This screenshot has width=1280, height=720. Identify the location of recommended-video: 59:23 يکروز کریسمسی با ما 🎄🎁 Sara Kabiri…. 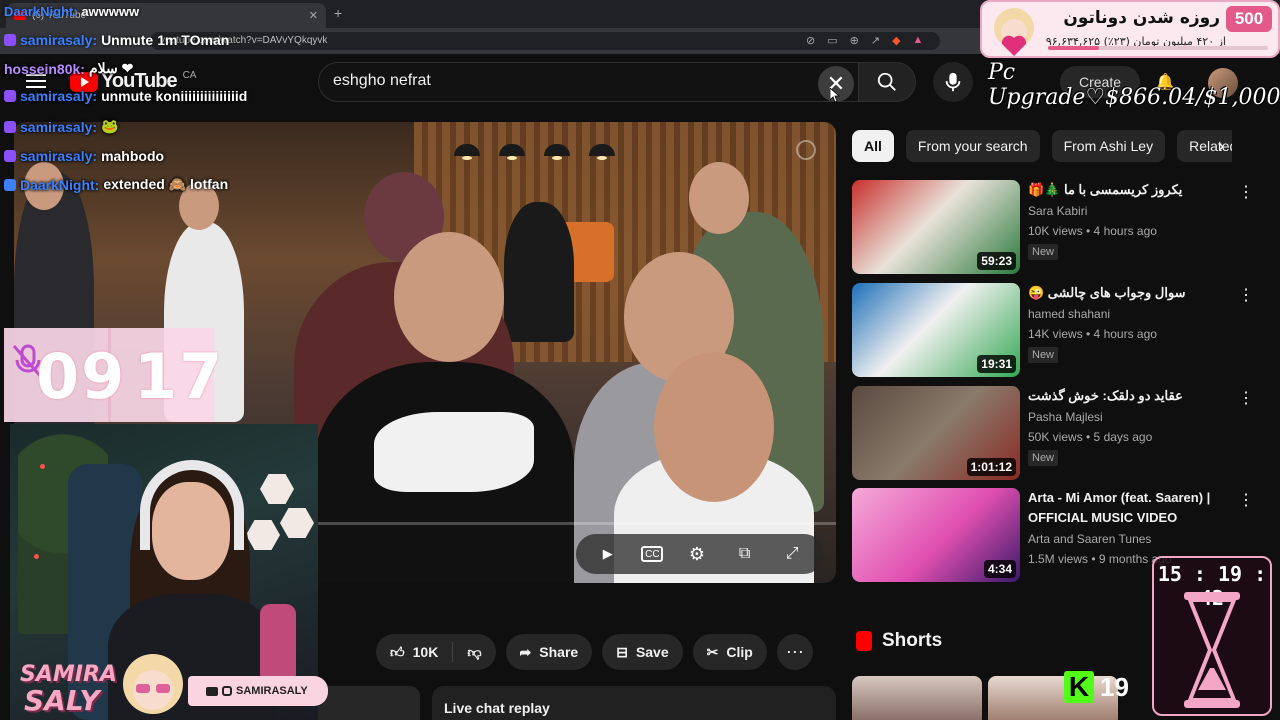
(1053, 228).